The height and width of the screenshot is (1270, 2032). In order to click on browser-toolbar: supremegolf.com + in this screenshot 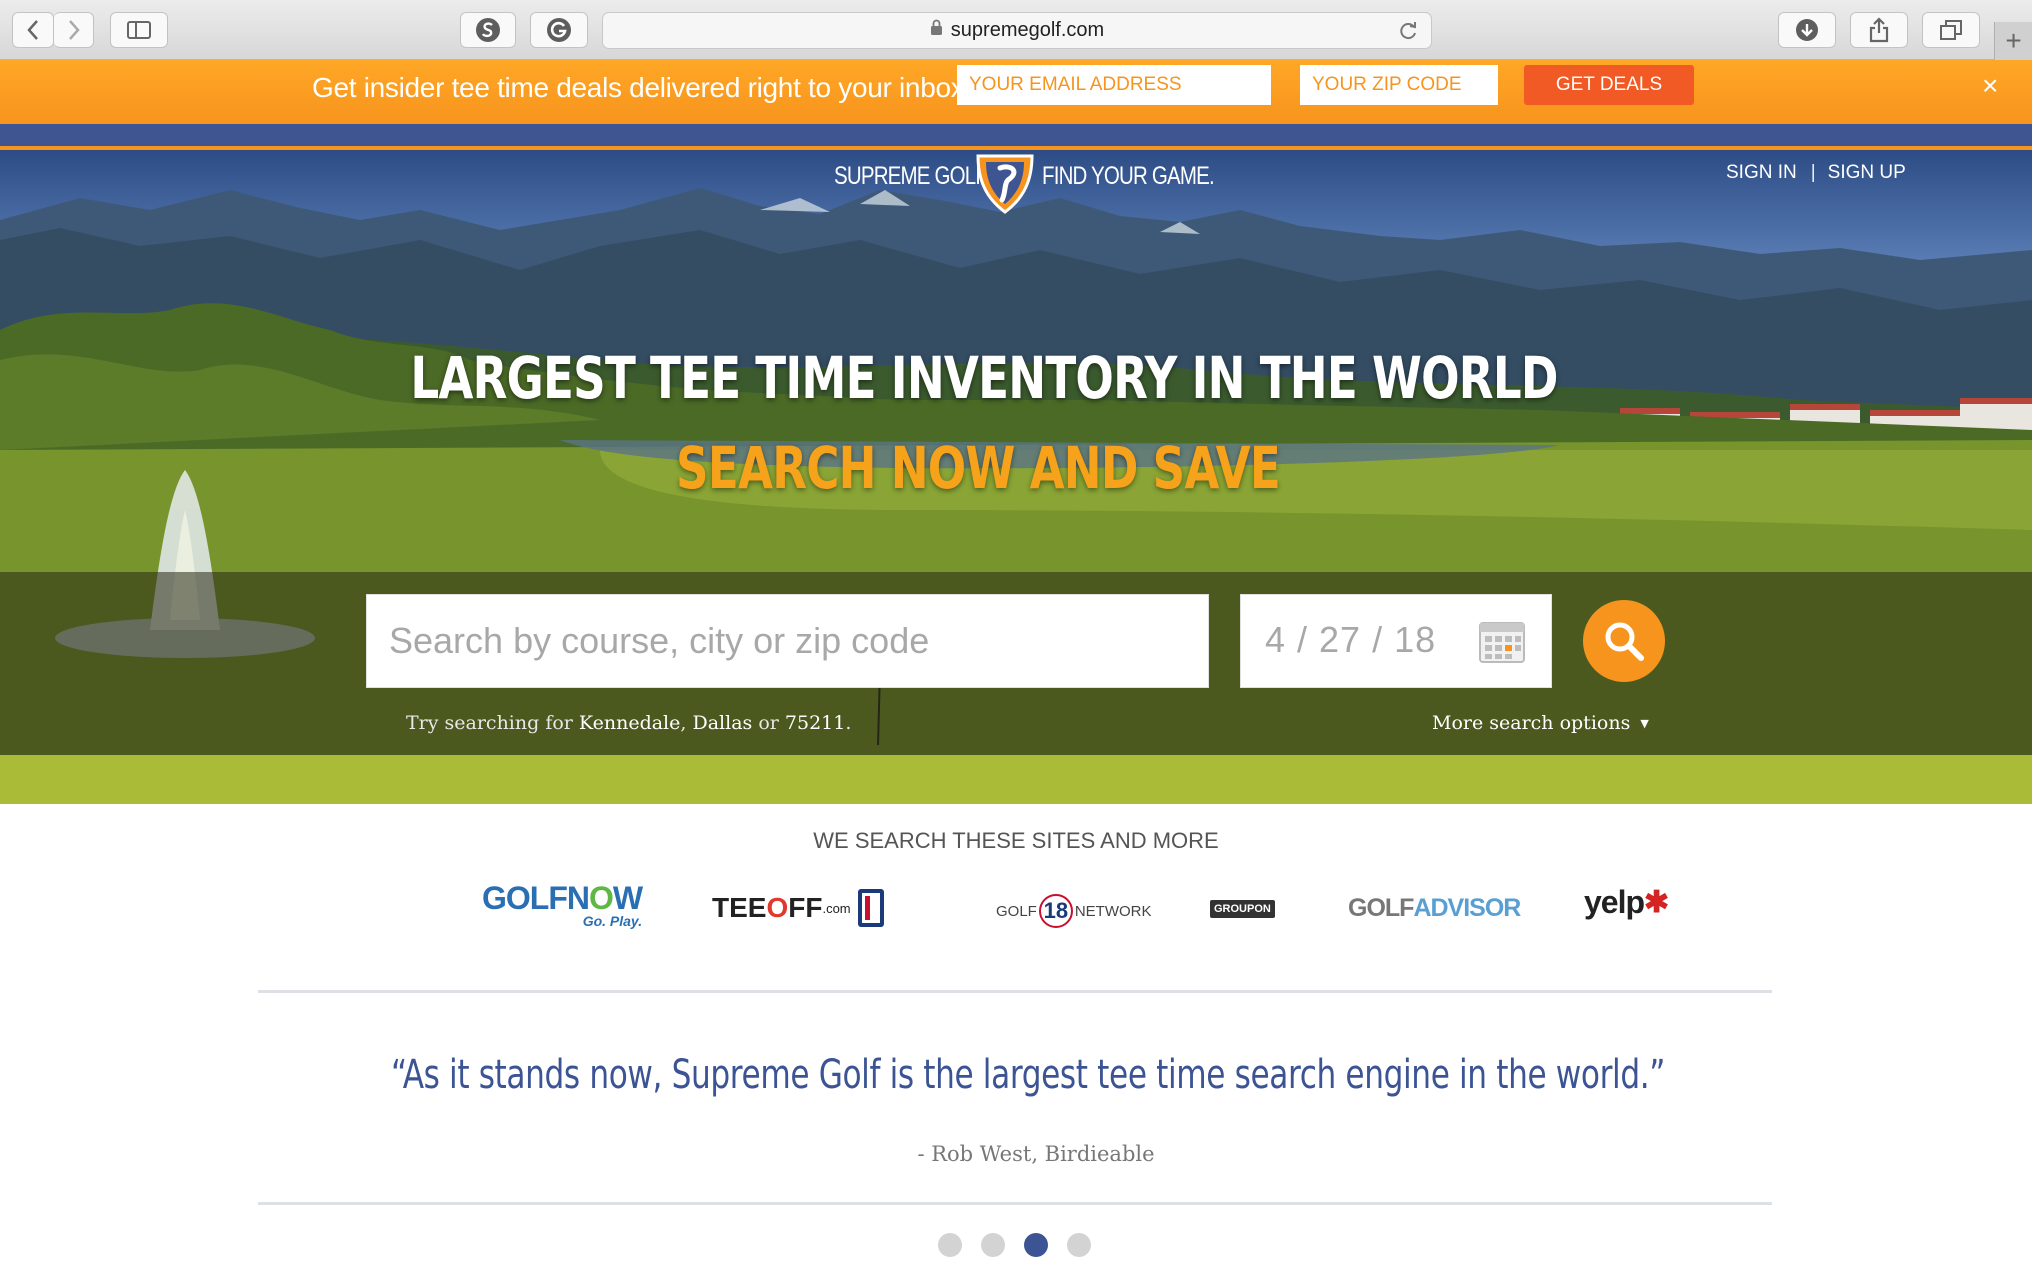, I will do `click(1016, 30)`.